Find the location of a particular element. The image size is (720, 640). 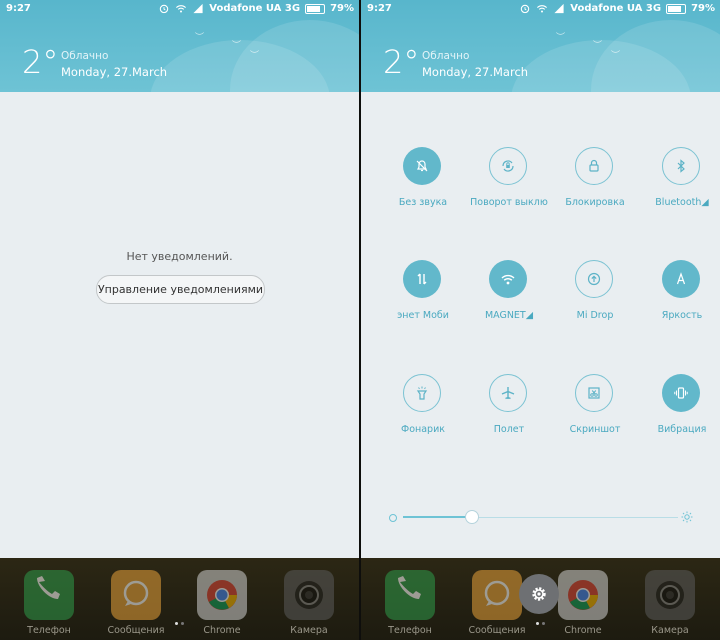

mobile-data-icon is located at coordinates (422, 279).